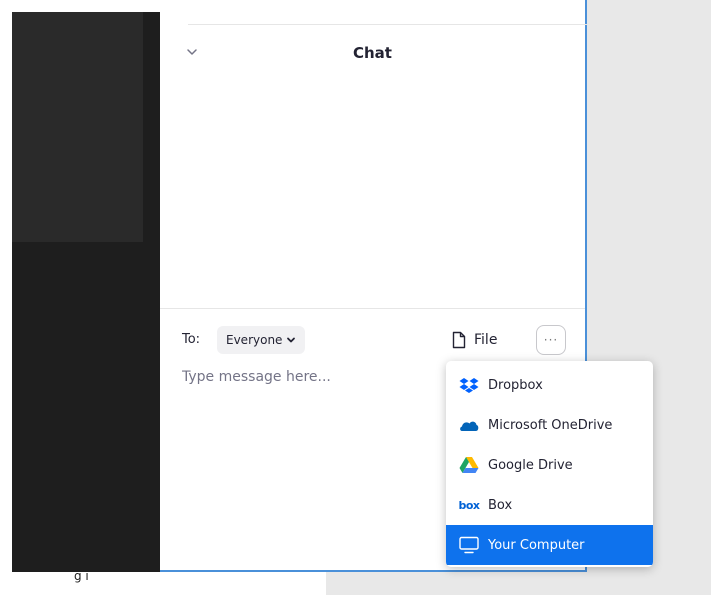 This screenshot has width=711, height=595. I want to click on menu-item-onedrive: Microsoft OneDrive, so click(549, 425).